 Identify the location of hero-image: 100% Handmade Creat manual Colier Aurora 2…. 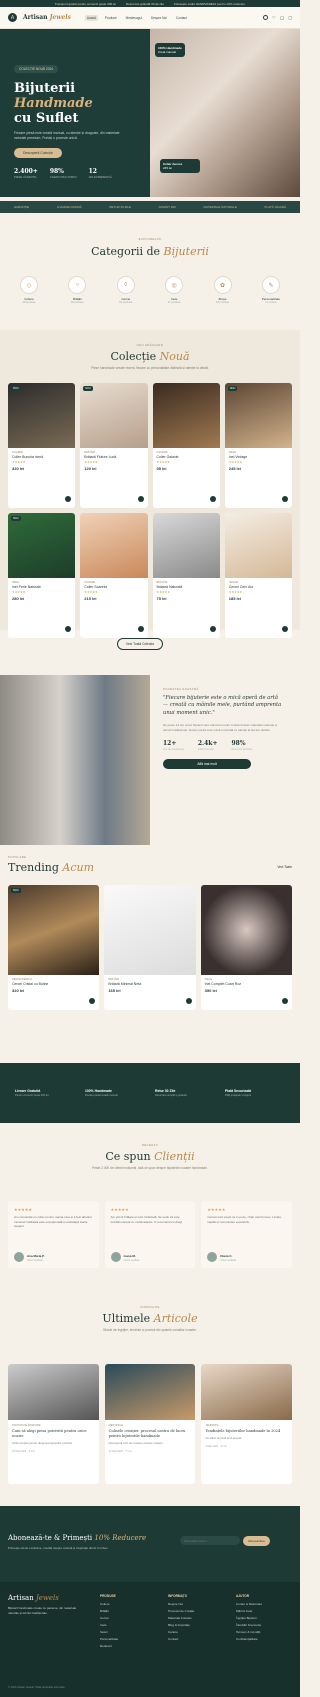
(225, 113).